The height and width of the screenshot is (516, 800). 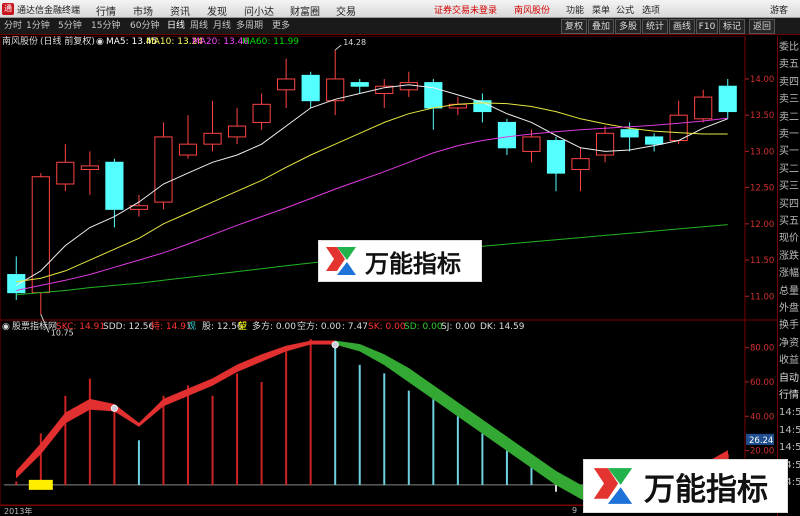 What do you see at coordinates (575, 9) in the screenshot?
I see `menu-item-function: 功能` at bounding box center [575, 9].